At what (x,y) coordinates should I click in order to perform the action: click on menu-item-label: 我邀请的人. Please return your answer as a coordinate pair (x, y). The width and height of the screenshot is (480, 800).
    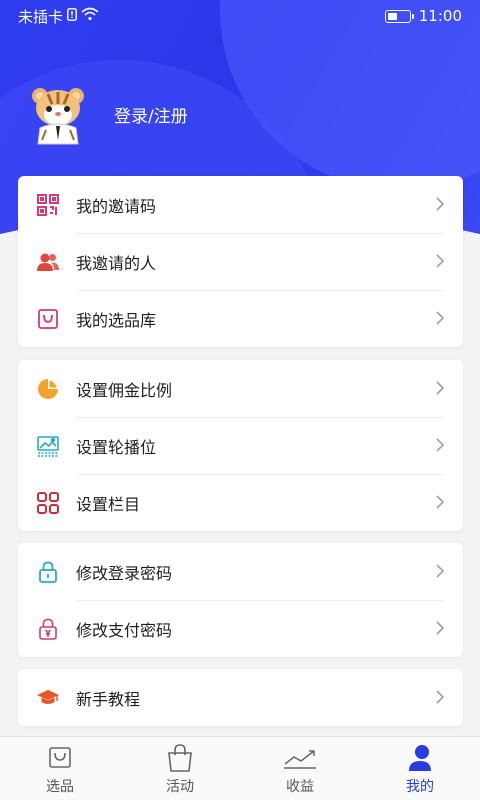
    Looking at the image, I should click on (116, 263).